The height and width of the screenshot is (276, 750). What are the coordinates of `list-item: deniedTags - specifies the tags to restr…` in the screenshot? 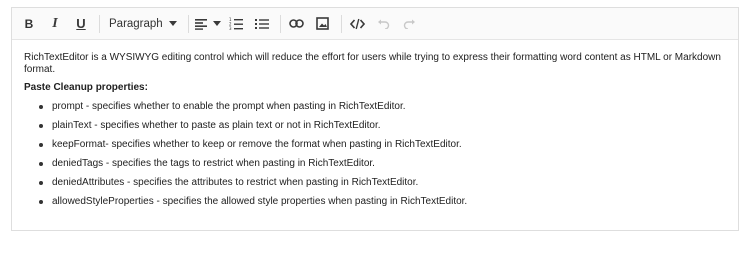 It's located at (382, 167).